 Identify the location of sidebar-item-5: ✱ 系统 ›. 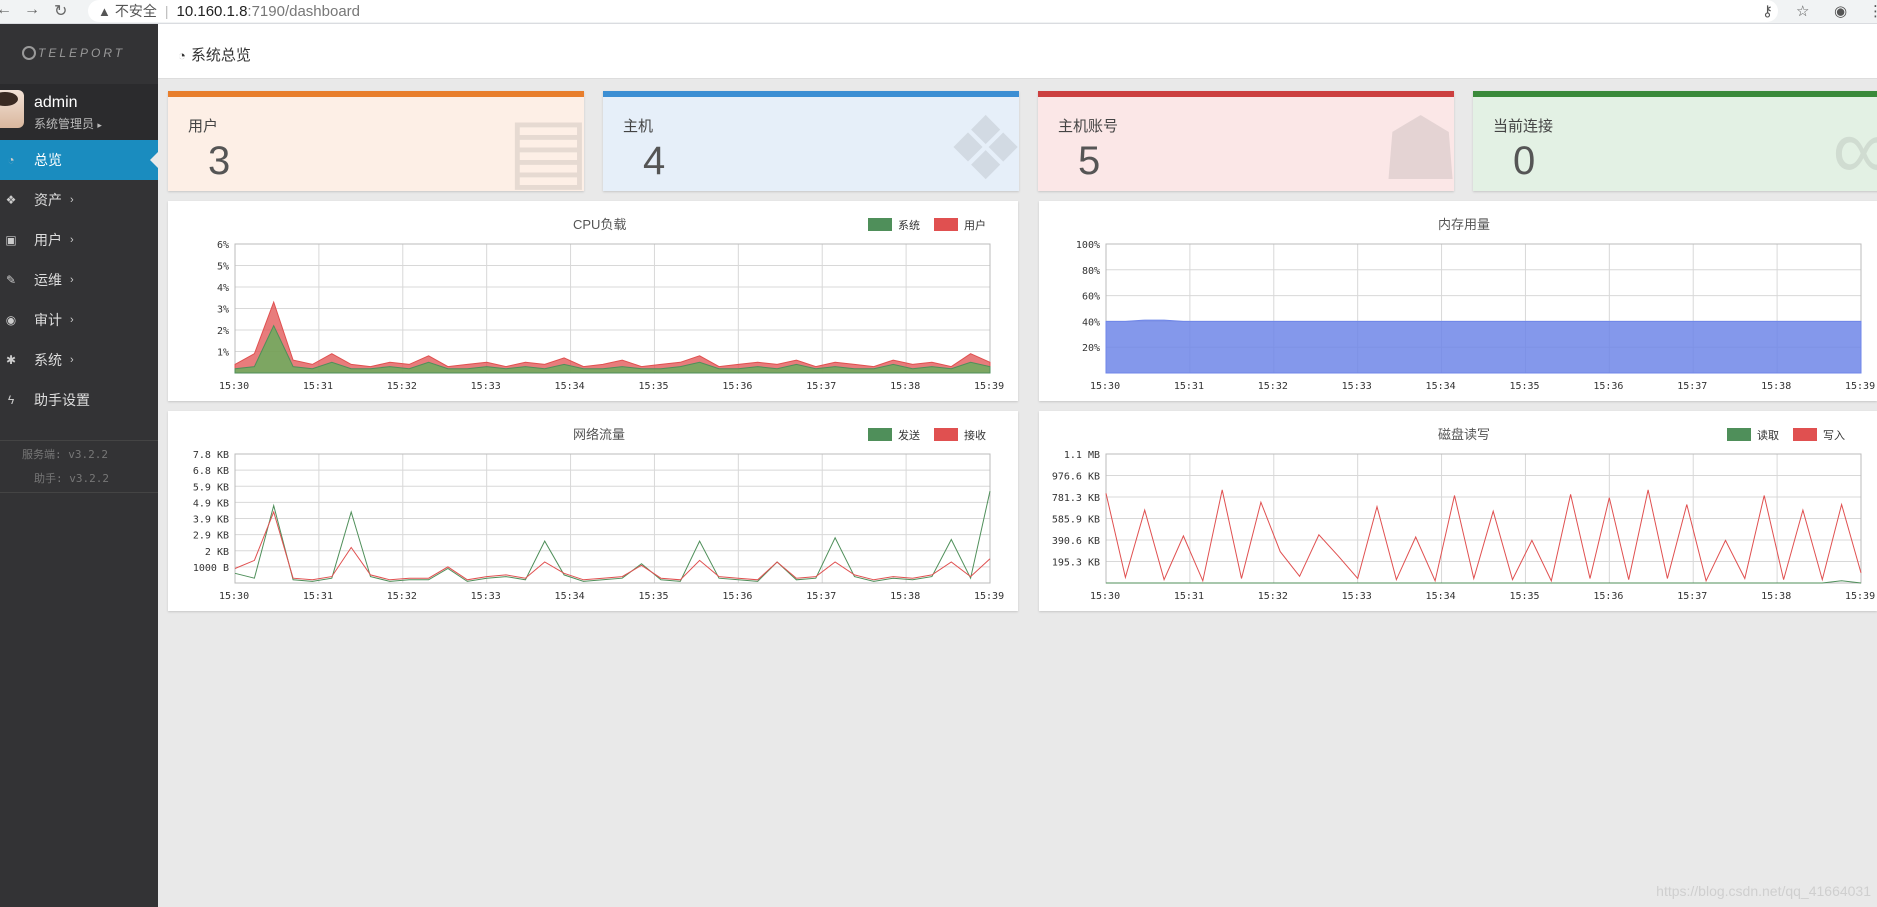
(79, 360).